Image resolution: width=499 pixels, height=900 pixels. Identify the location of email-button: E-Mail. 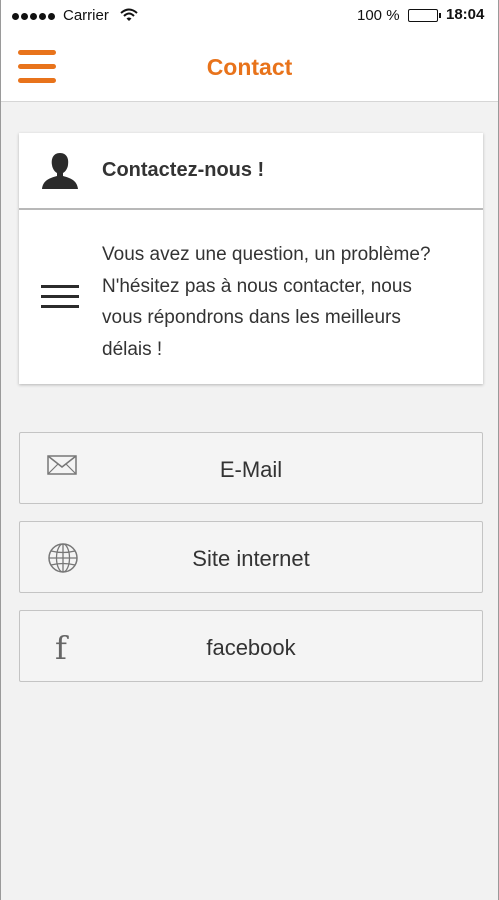
(251, 468).